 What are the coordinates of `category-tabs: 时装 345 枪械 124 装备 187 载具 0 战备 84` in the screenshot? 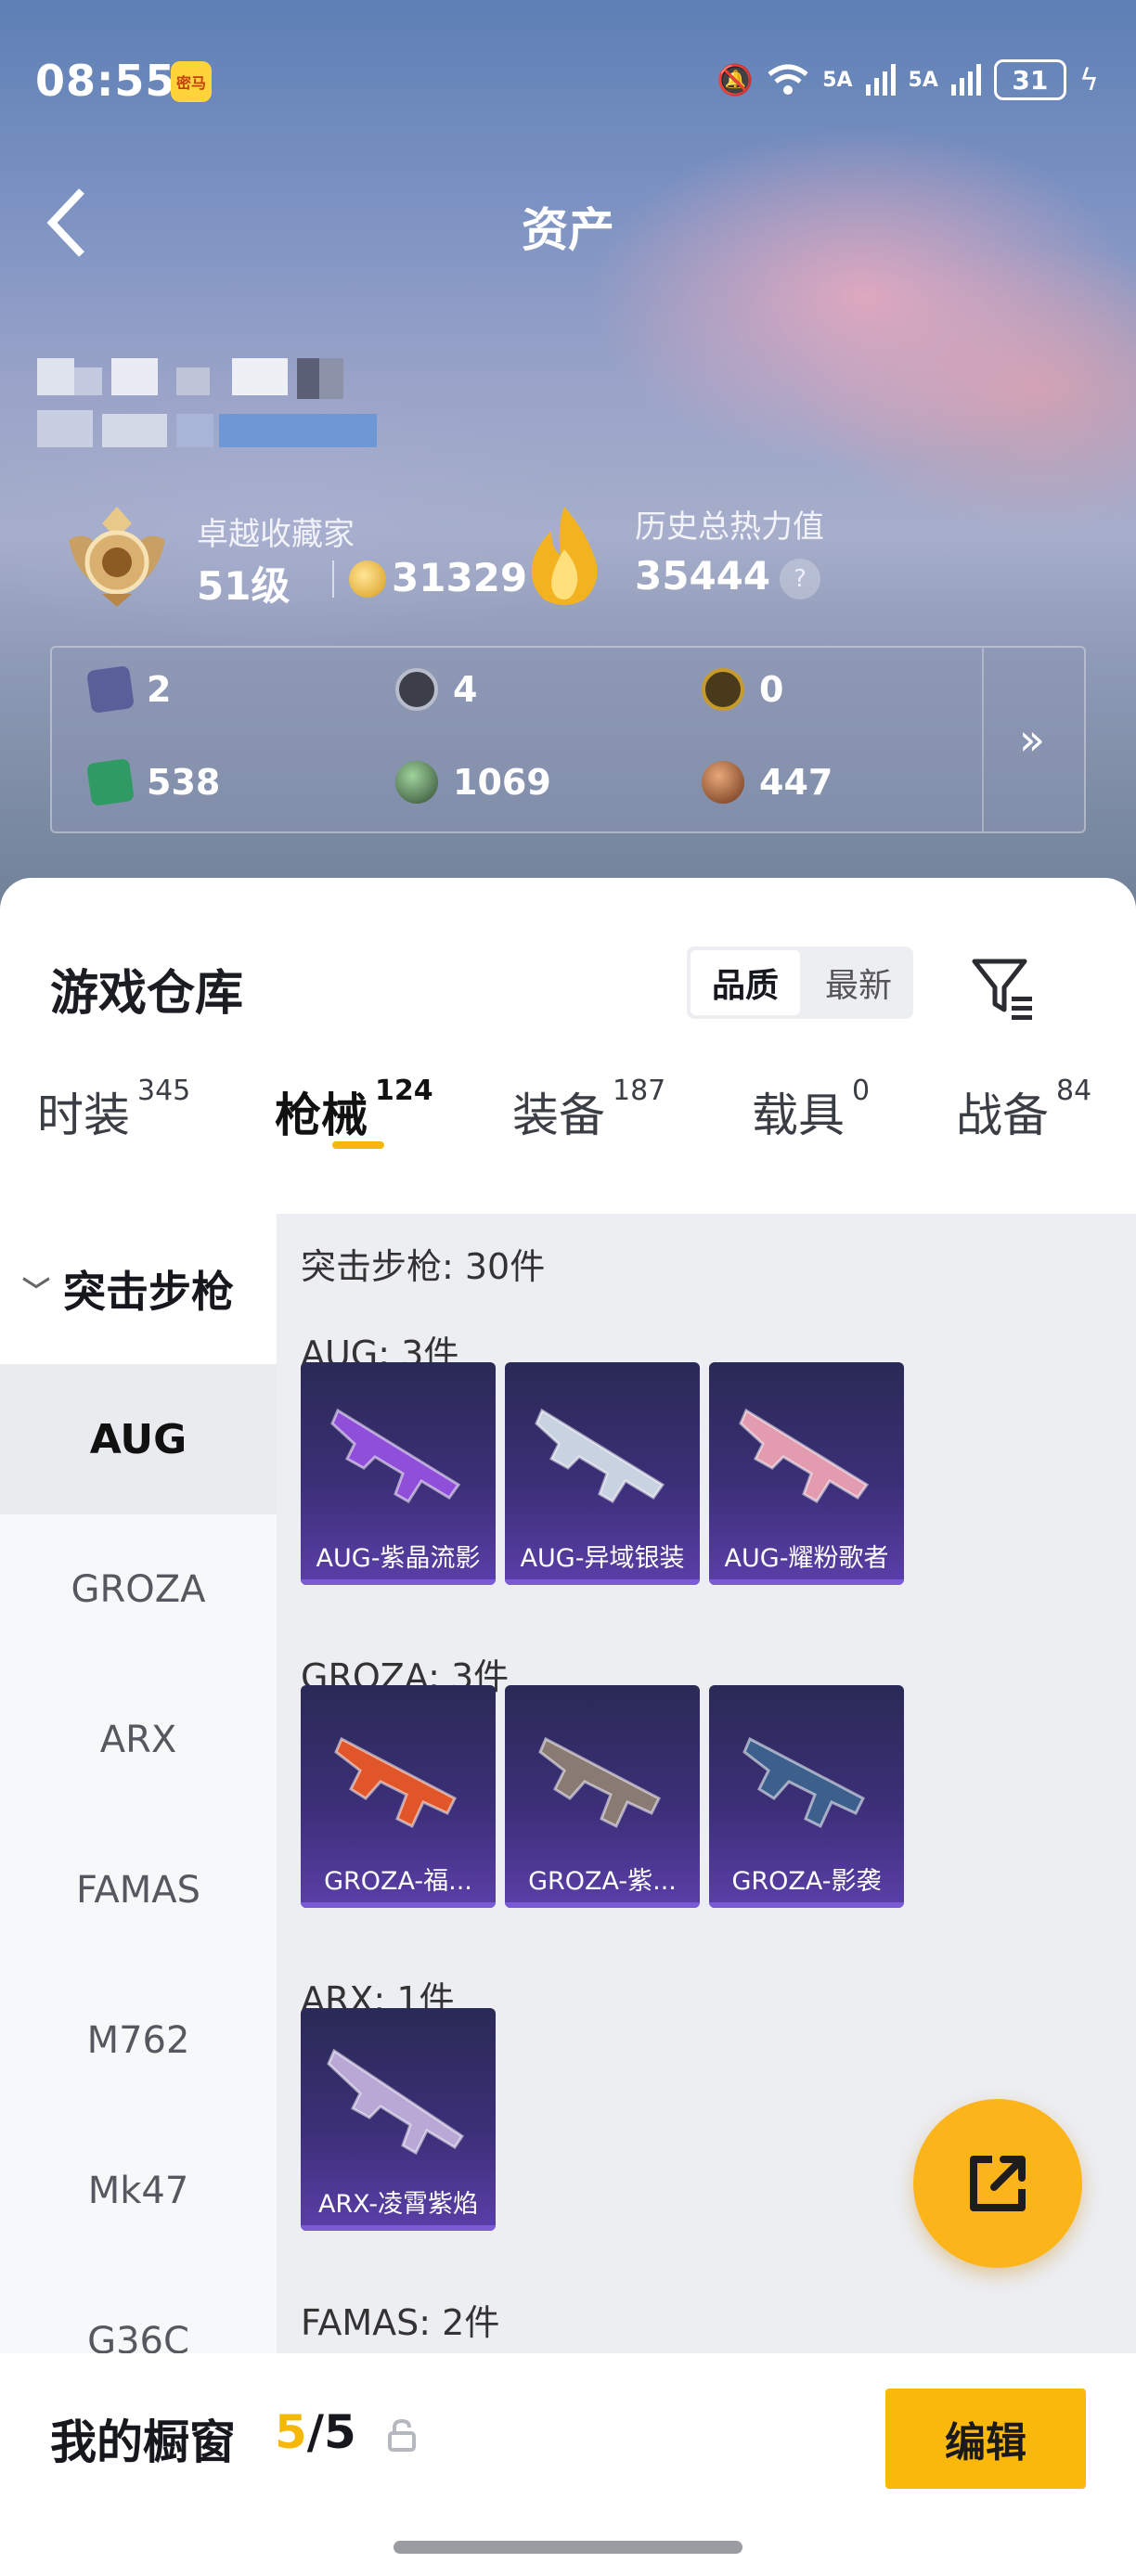 It's located at (568, 1109).